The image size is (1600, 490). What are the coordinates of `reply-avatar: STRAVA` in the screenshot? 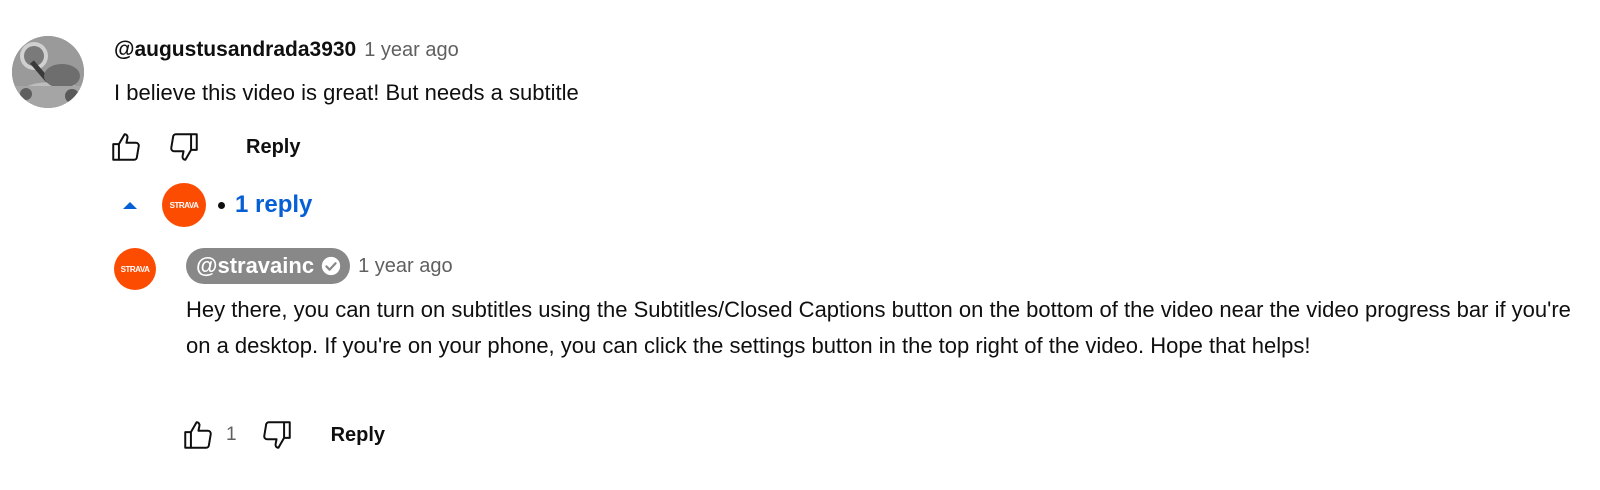 It's located at (135, 269).